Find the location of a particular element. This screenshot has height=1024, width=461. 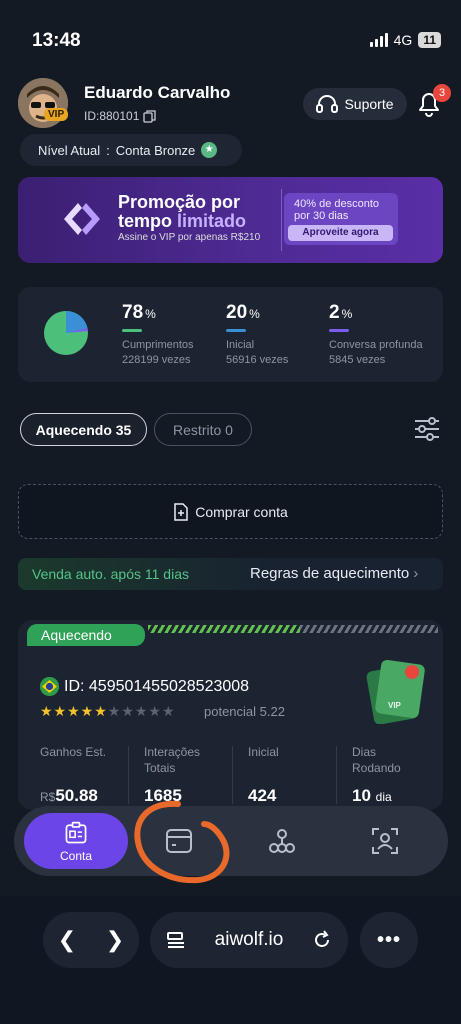

chevron-right-icon: › is located at coordinates (416, 573).